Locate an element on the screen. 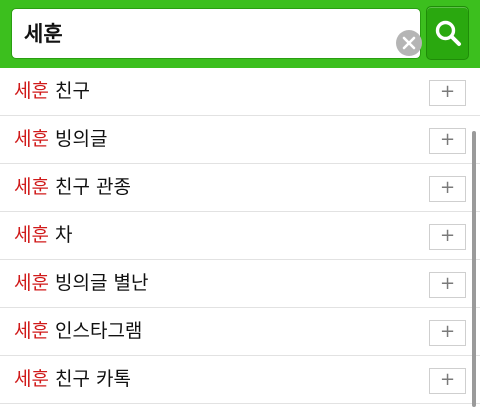 The width and height of the screenshot is (480, 407). clear-icon is located at coordinates (409, 43).